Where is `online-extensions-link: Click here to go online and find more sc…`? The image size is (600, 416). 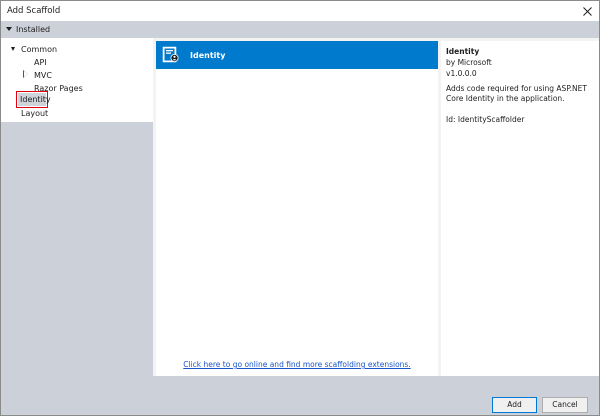
online-extensions-link: Click here to go online and find more sc… is located at coordinates (297, 364).